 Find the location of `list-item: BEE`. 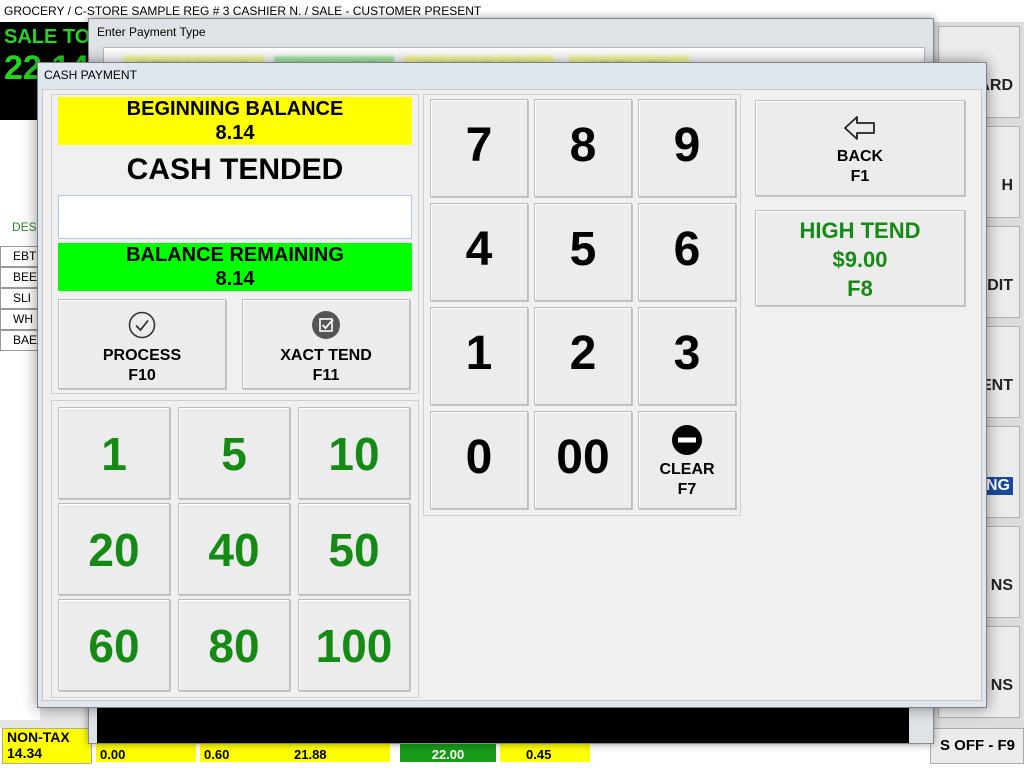

list-item: BEE is located at coordinates (20, 277).